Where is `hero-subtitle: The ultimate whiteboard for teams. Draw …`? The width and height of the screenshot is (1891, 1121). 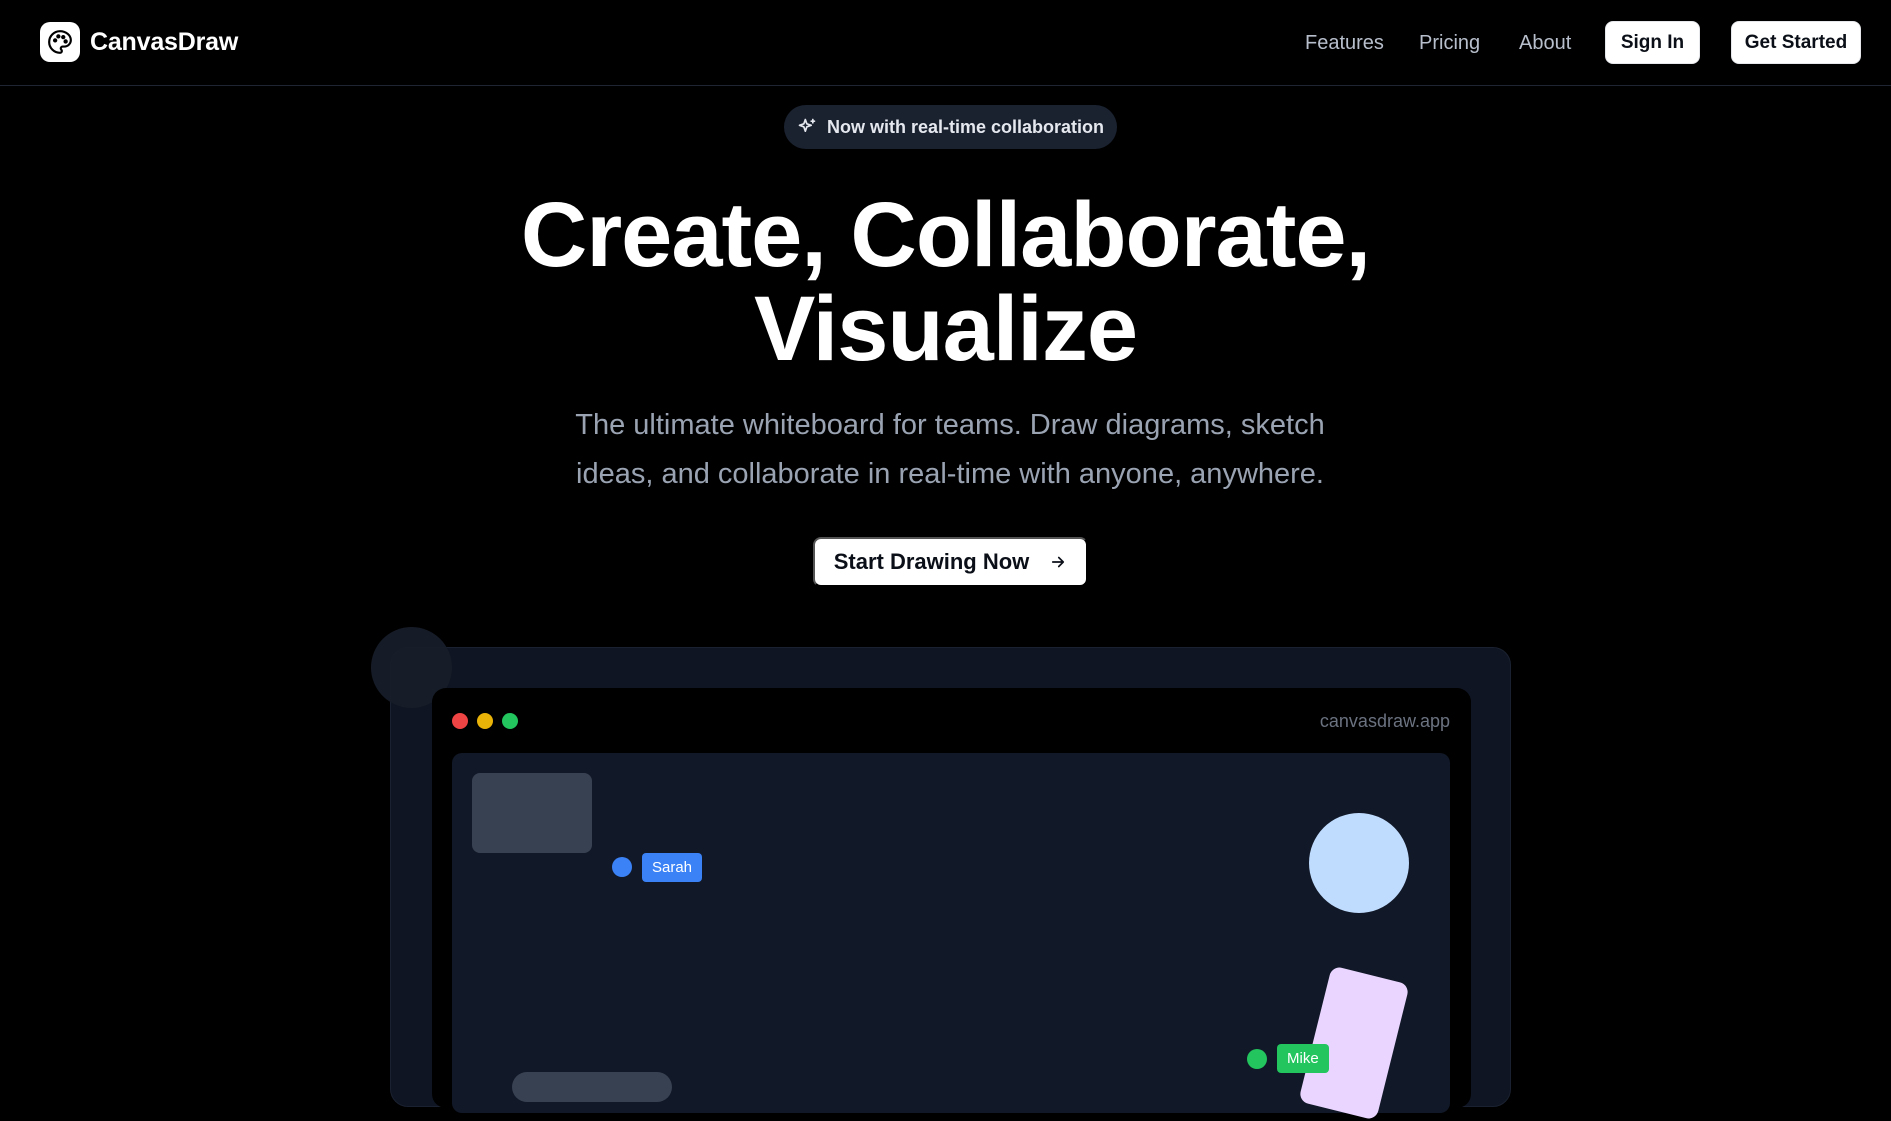 hero-subtitle: The ultimate whiteboard for teams. Draw … is located at coordinates (950, 450).